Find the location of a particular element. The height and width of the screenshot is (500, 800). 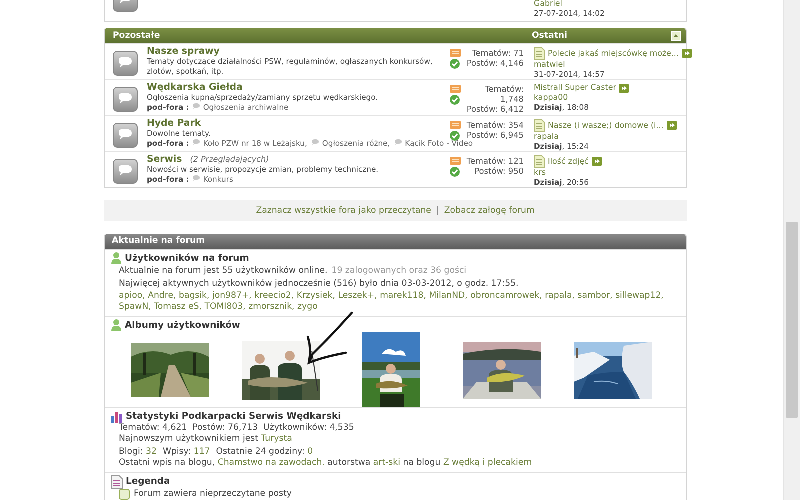

topic-count: Tematów: 71 is located at coordinates (497, 53).